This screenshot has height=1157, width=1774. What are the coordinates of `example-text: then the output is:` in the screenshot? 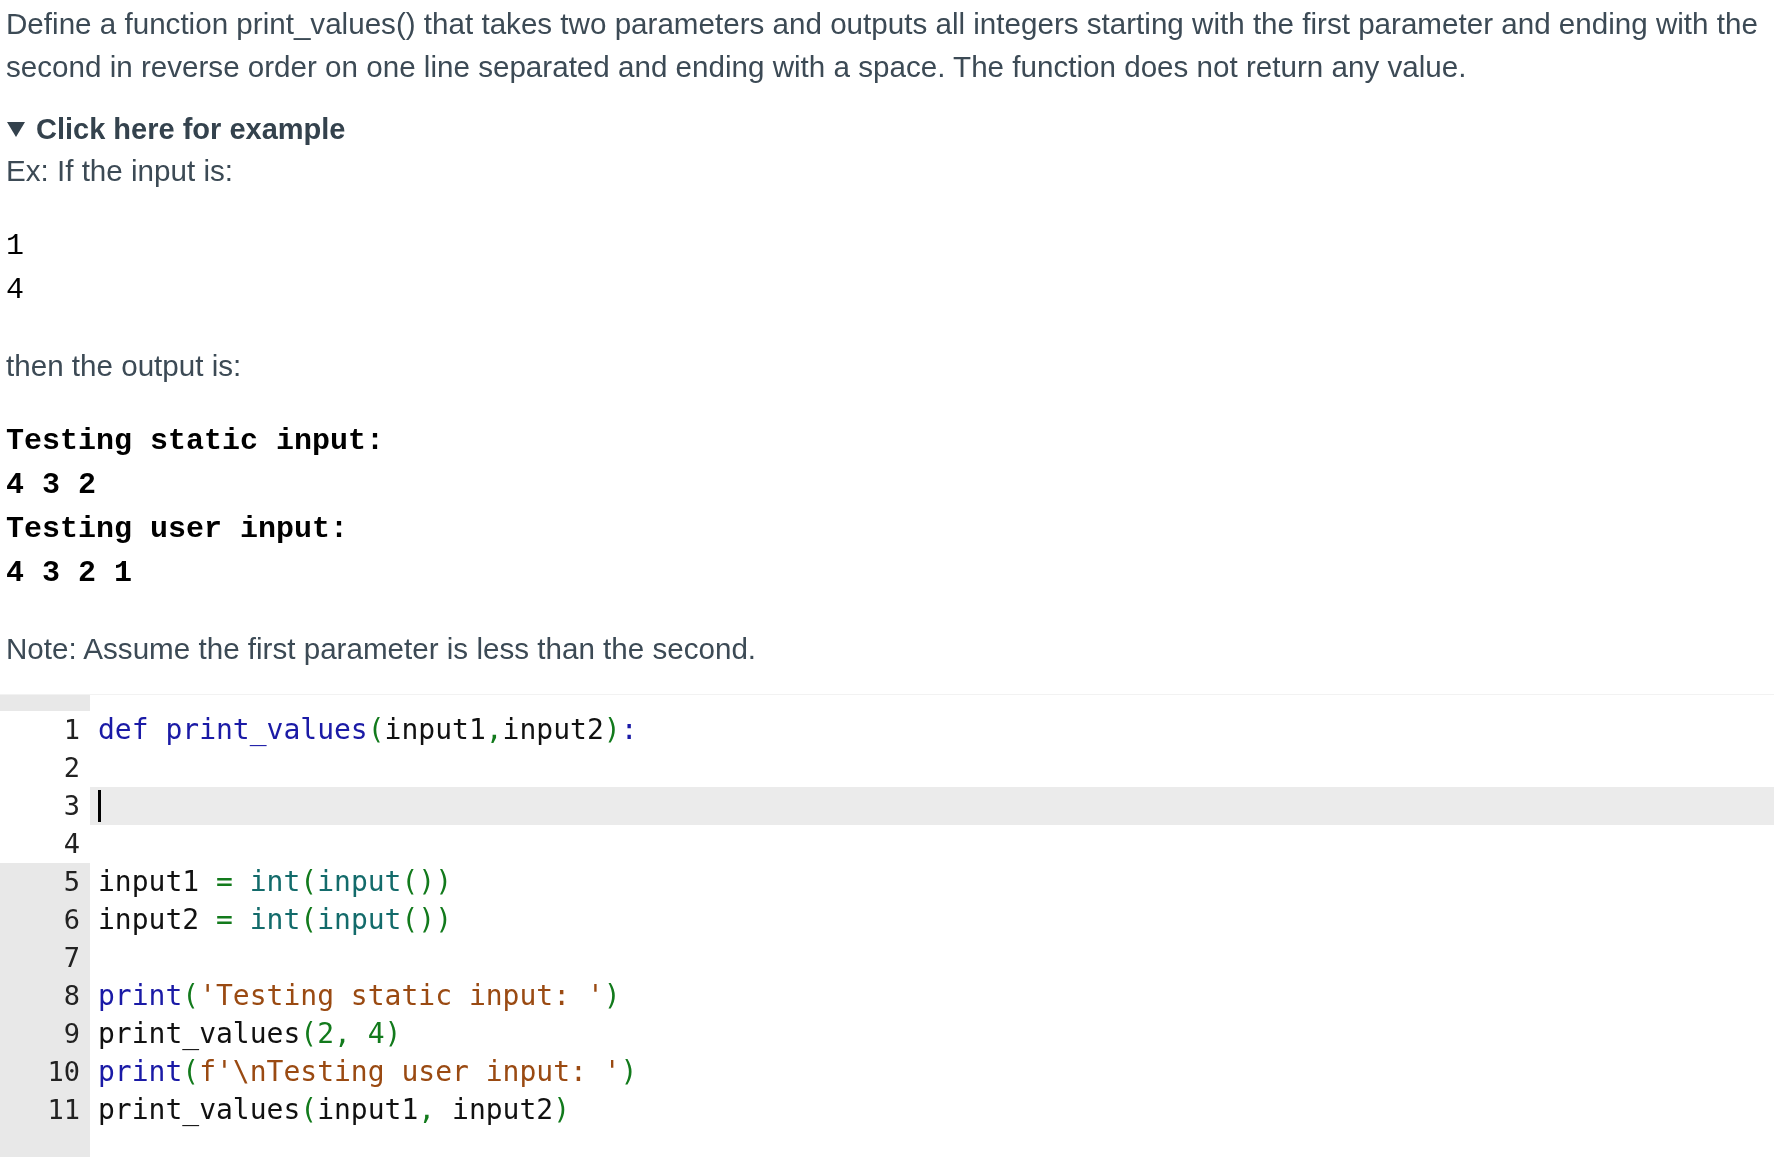 It's located at (124, 366).